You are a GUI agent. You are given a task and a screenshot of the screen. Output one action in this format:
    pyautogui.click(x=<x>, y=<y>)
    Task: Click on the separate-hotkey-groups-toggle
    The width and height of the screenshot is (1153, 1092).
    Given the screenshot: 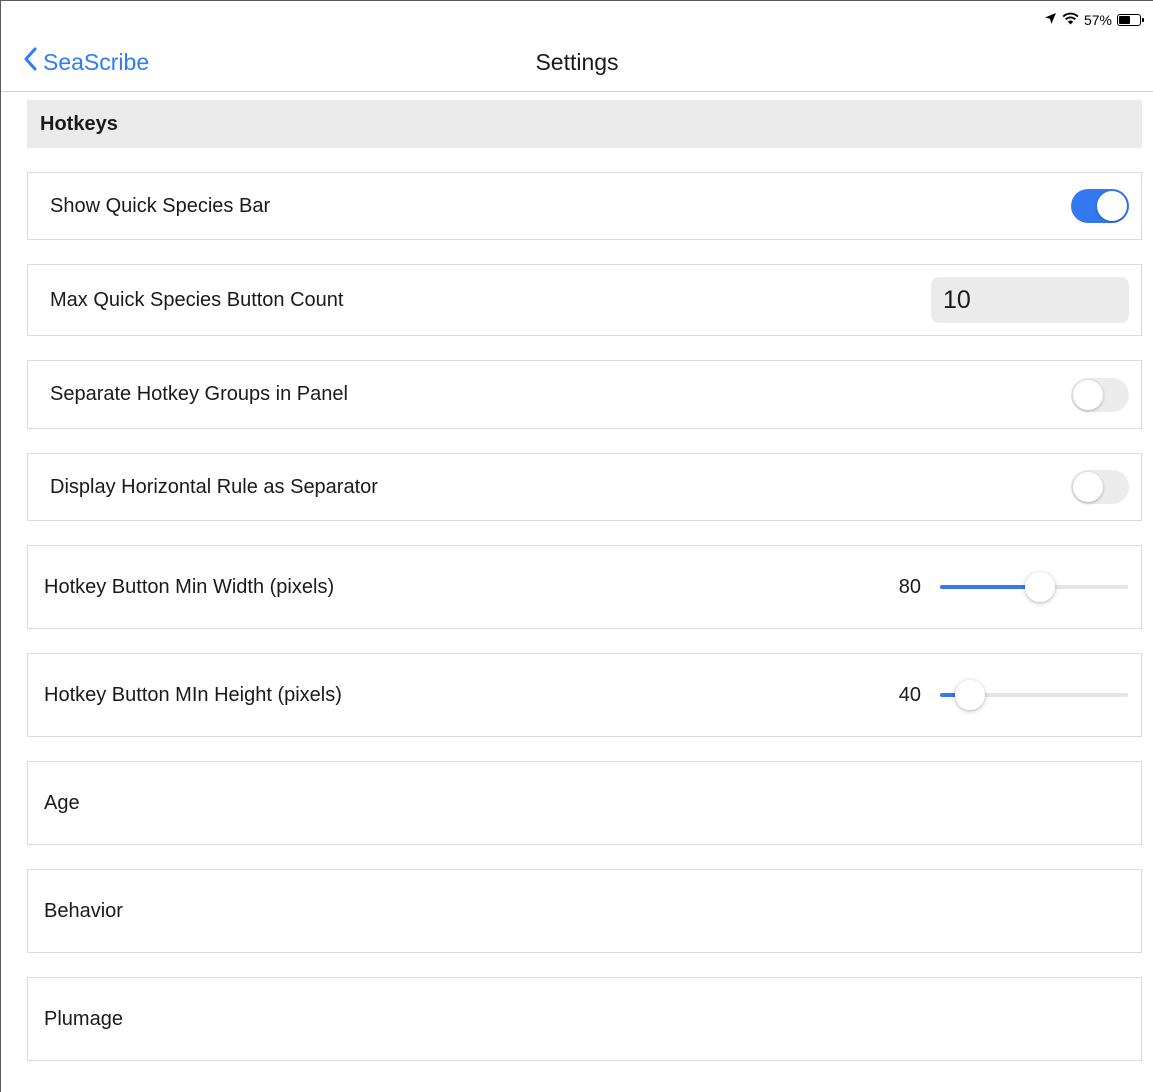 What is the action you would take?
    pyautogui.click(x=1100, y=394)
    